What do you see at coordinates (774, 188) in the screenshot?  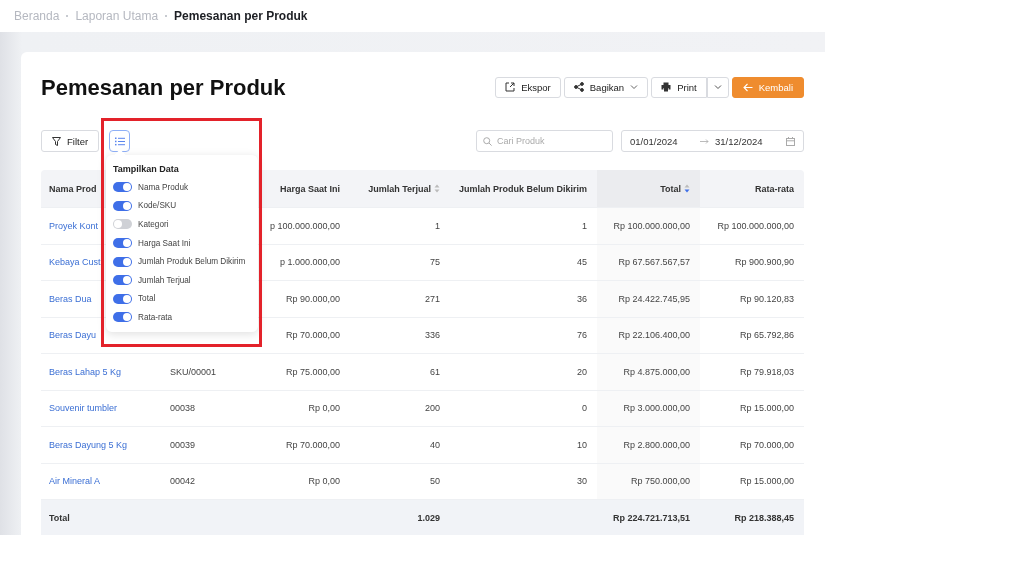 I see `column-header: Rata-rata` at bounding box center [774, 188].